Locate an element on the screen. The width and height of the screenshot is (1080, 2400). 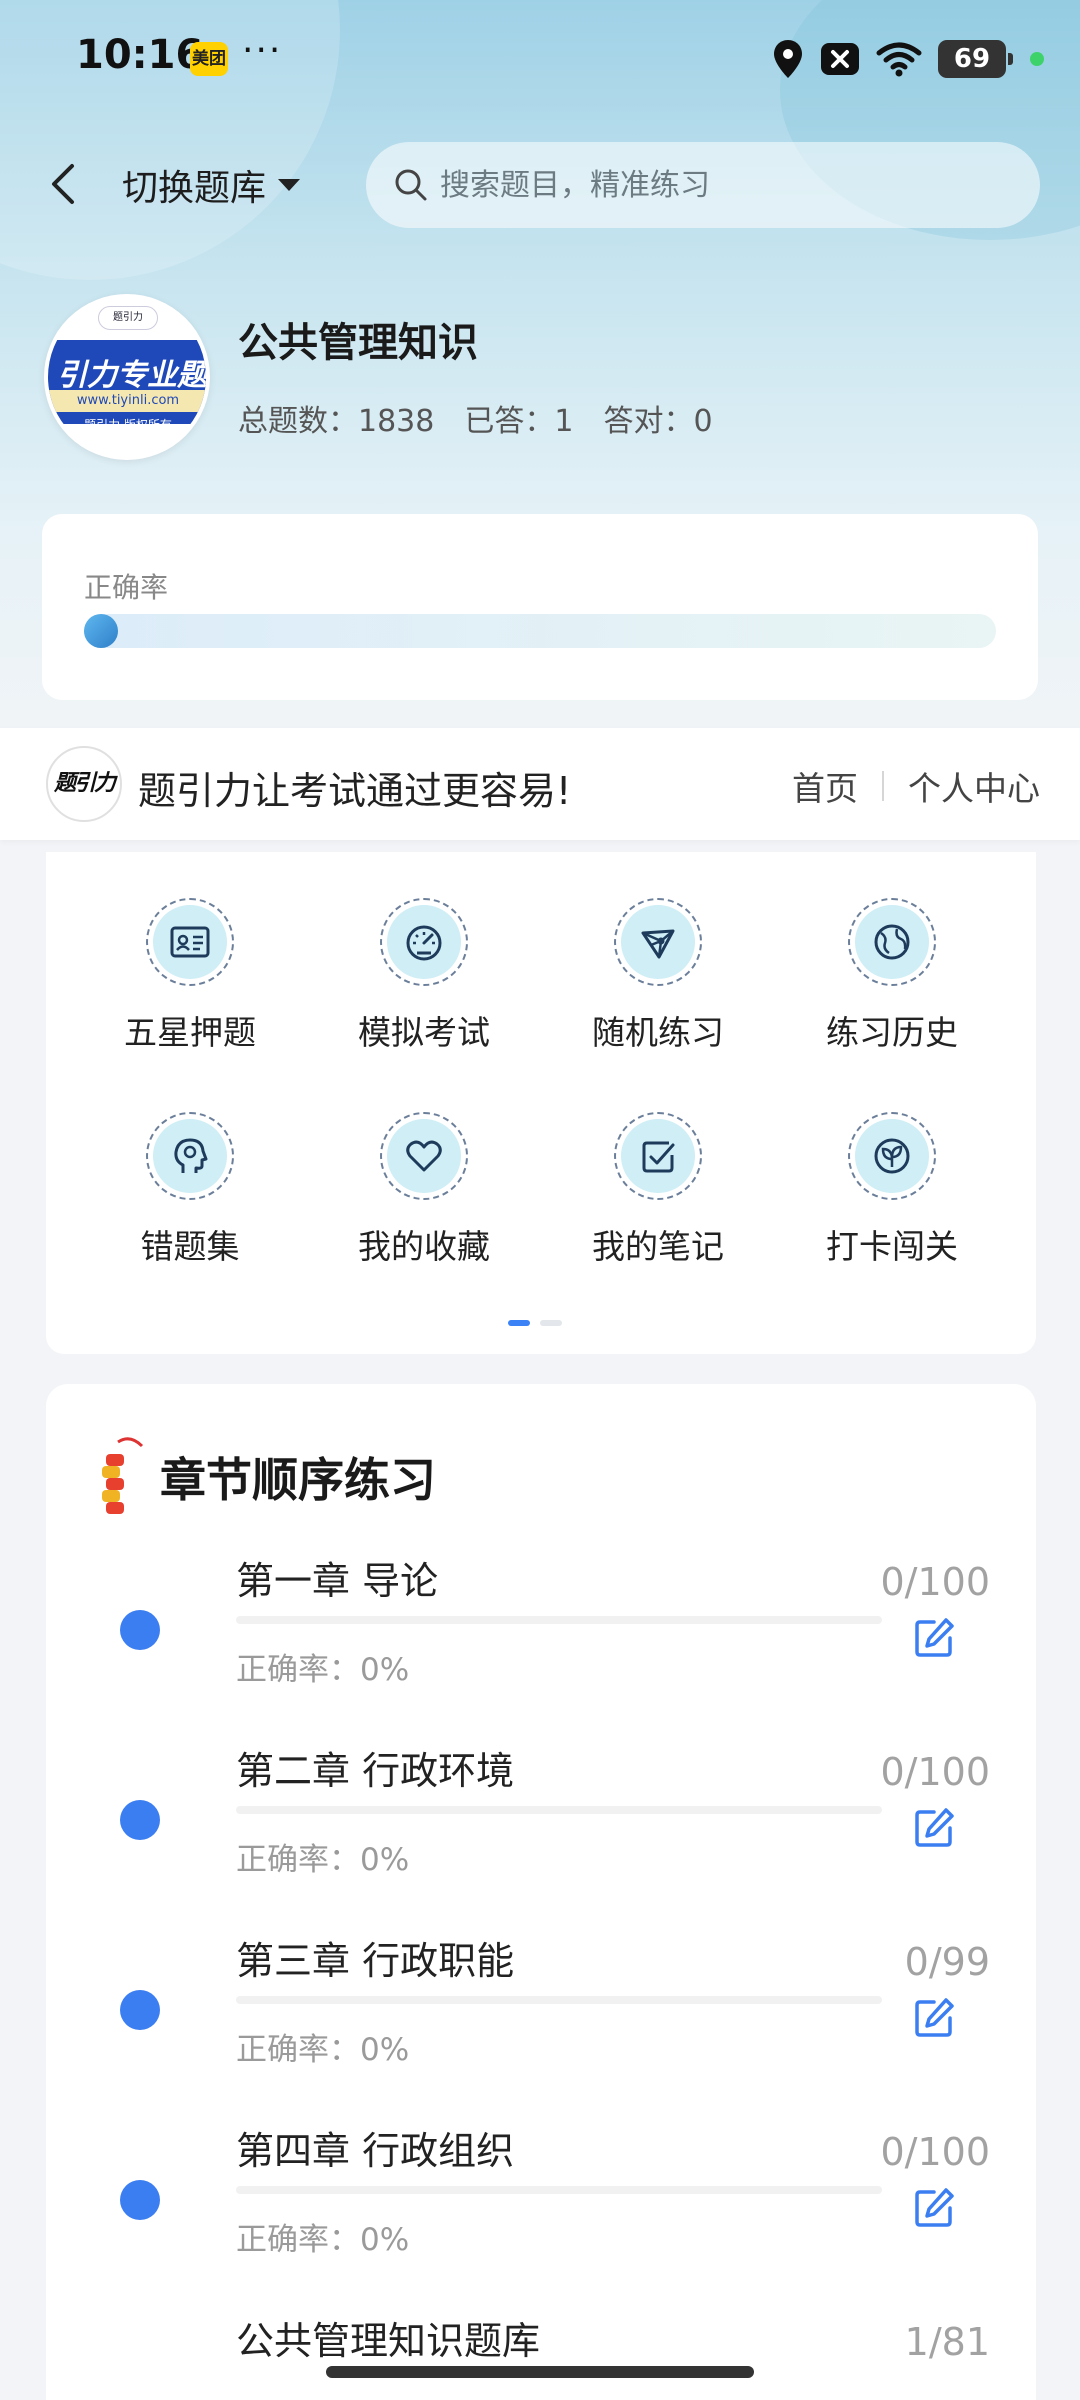
feature-label: 错题集 is located at coordinates (190, 1246).